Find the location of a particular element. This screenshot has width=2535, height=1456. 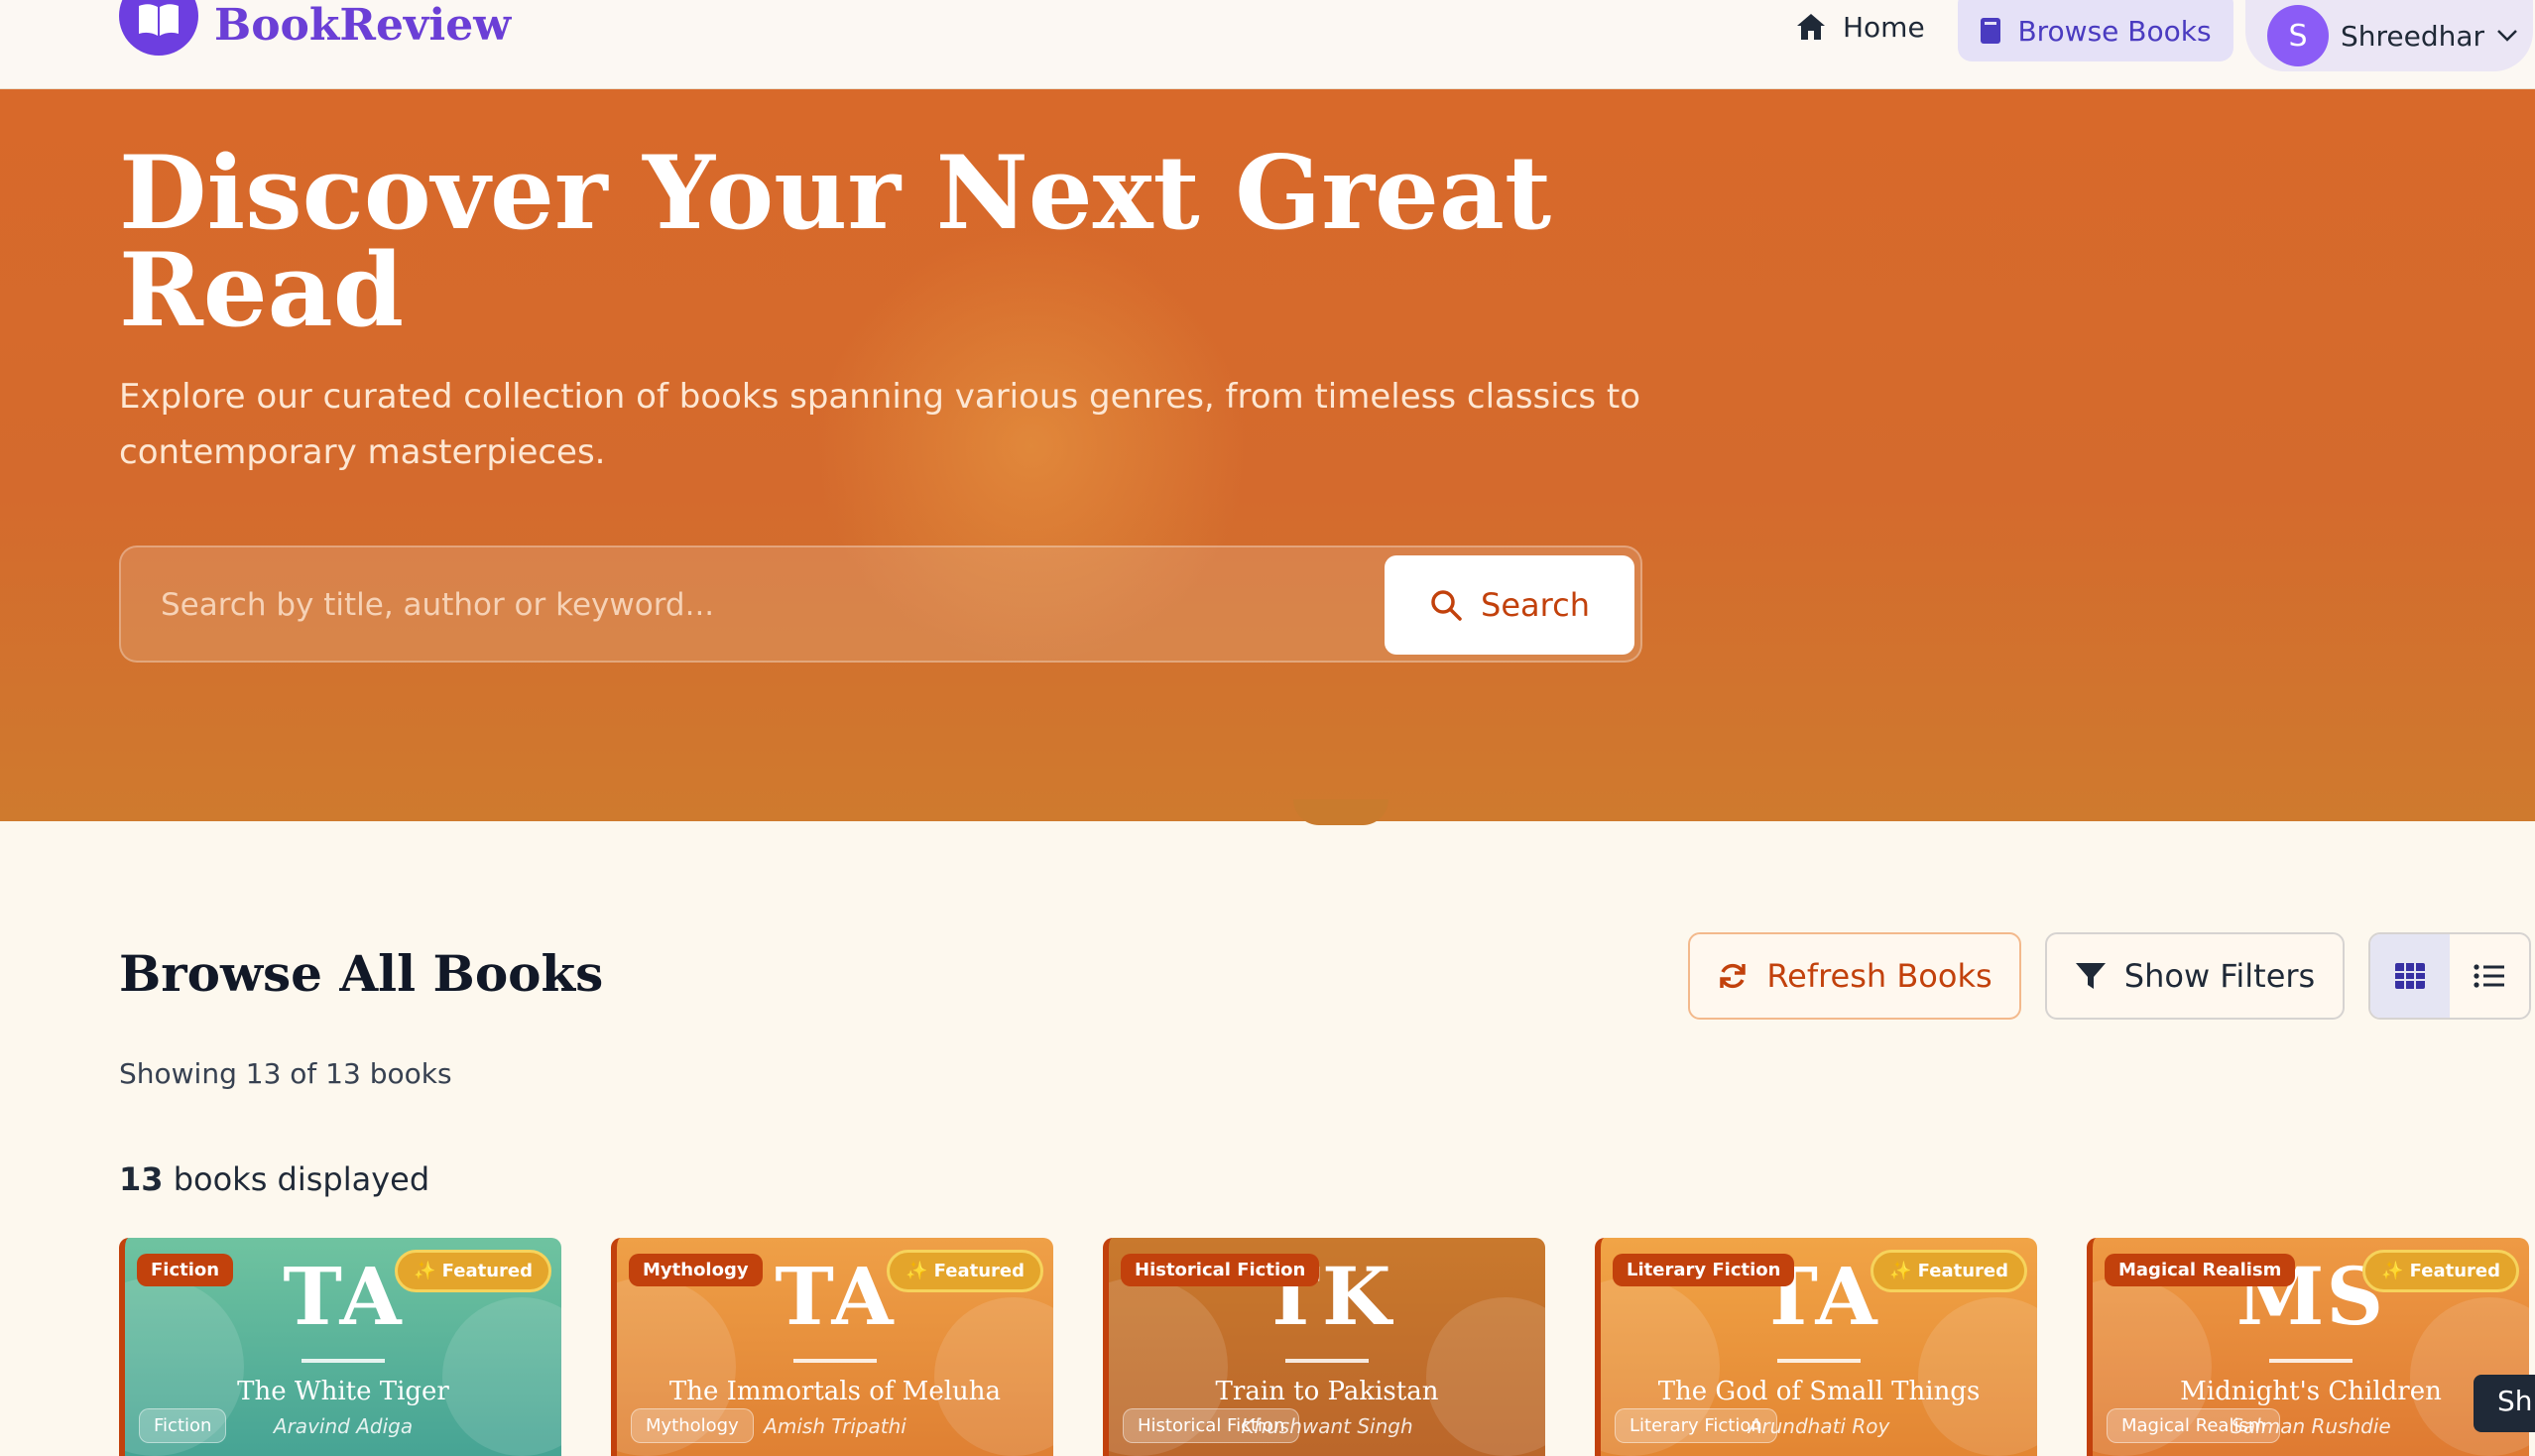

displayed-label: books displayed is located at coordinates (301, 1179).